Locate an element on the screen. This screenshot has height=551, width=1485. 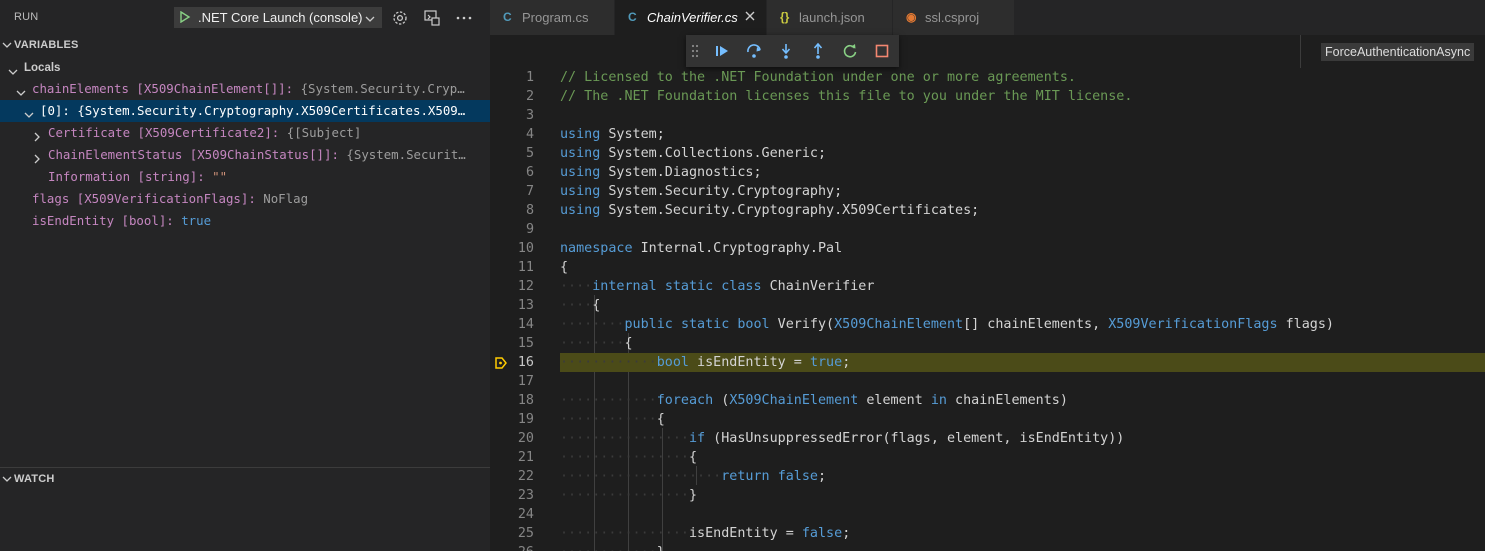
tab-chainverifier-cs: C ChainVerifier.cs is located at coordinates (691, 17).